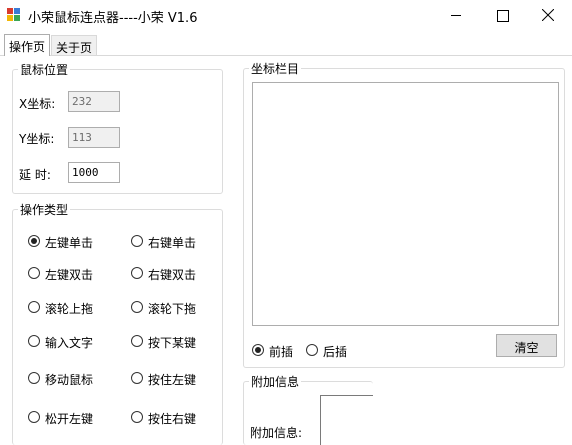 Image resolution: width=572 pixels, height=445 pixels. Describe the element at coordinates (502, 15) in the screenshot. I see `maximize-button` at that location.